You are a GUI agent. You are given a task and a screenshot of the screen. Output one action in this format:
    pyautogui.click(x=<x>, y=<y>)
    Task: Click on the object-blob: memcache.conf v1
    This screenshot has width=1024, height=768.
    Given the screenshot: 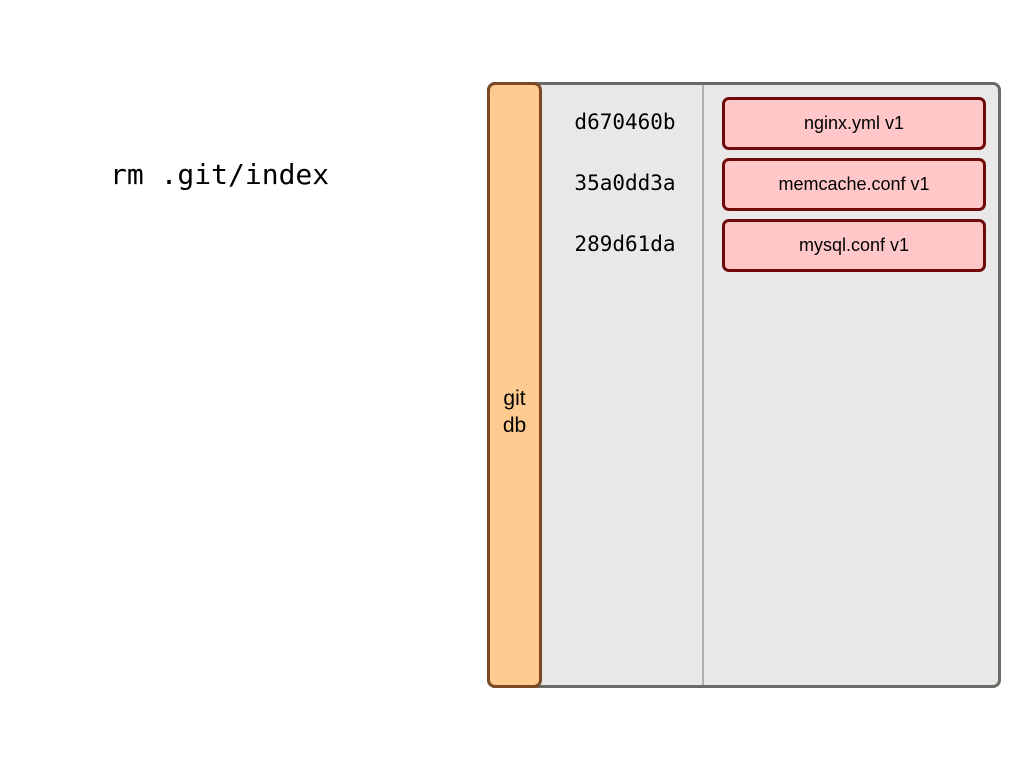 What is the action you would take?
    pyautogui.click(x=854, y=184)
    